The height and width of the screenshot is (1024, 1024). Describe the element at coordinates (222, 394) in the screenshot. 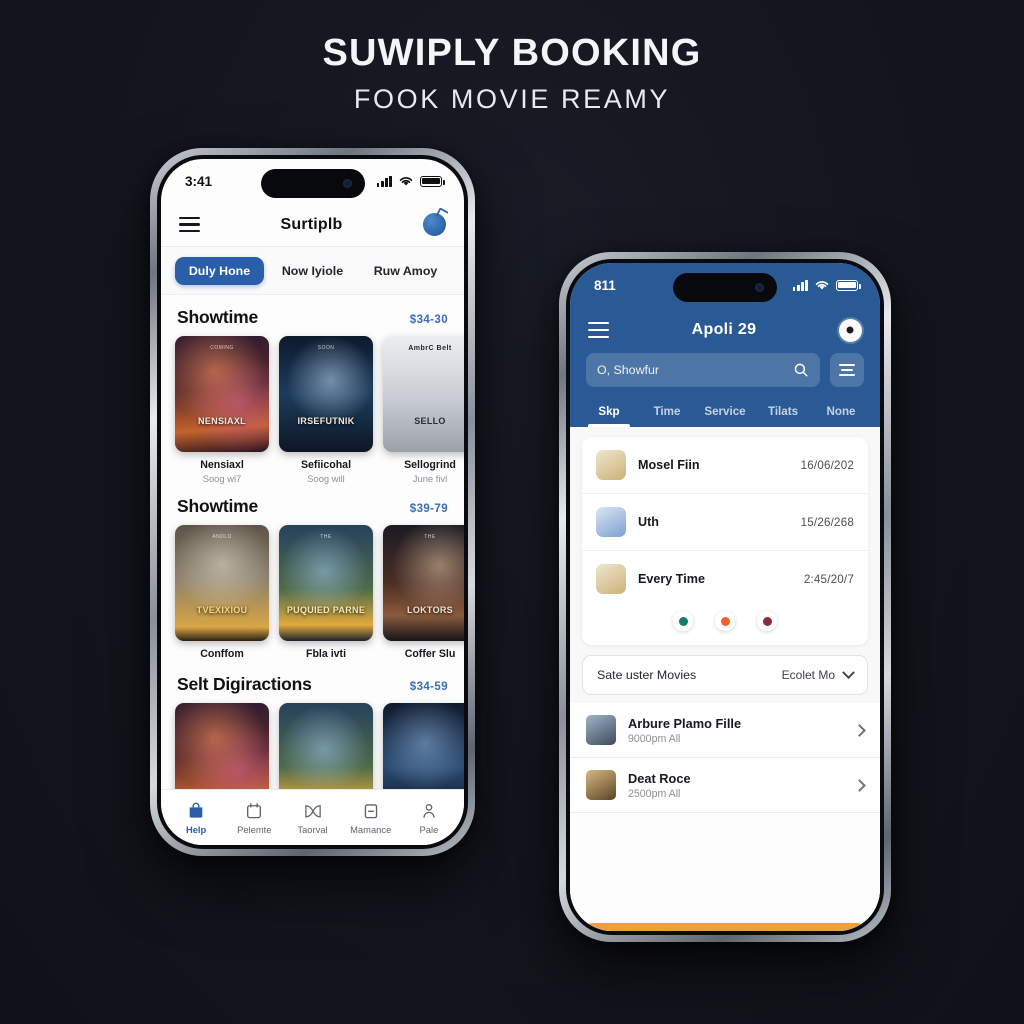

I see `movie-poster: COMING NENSIAXL` at that location.